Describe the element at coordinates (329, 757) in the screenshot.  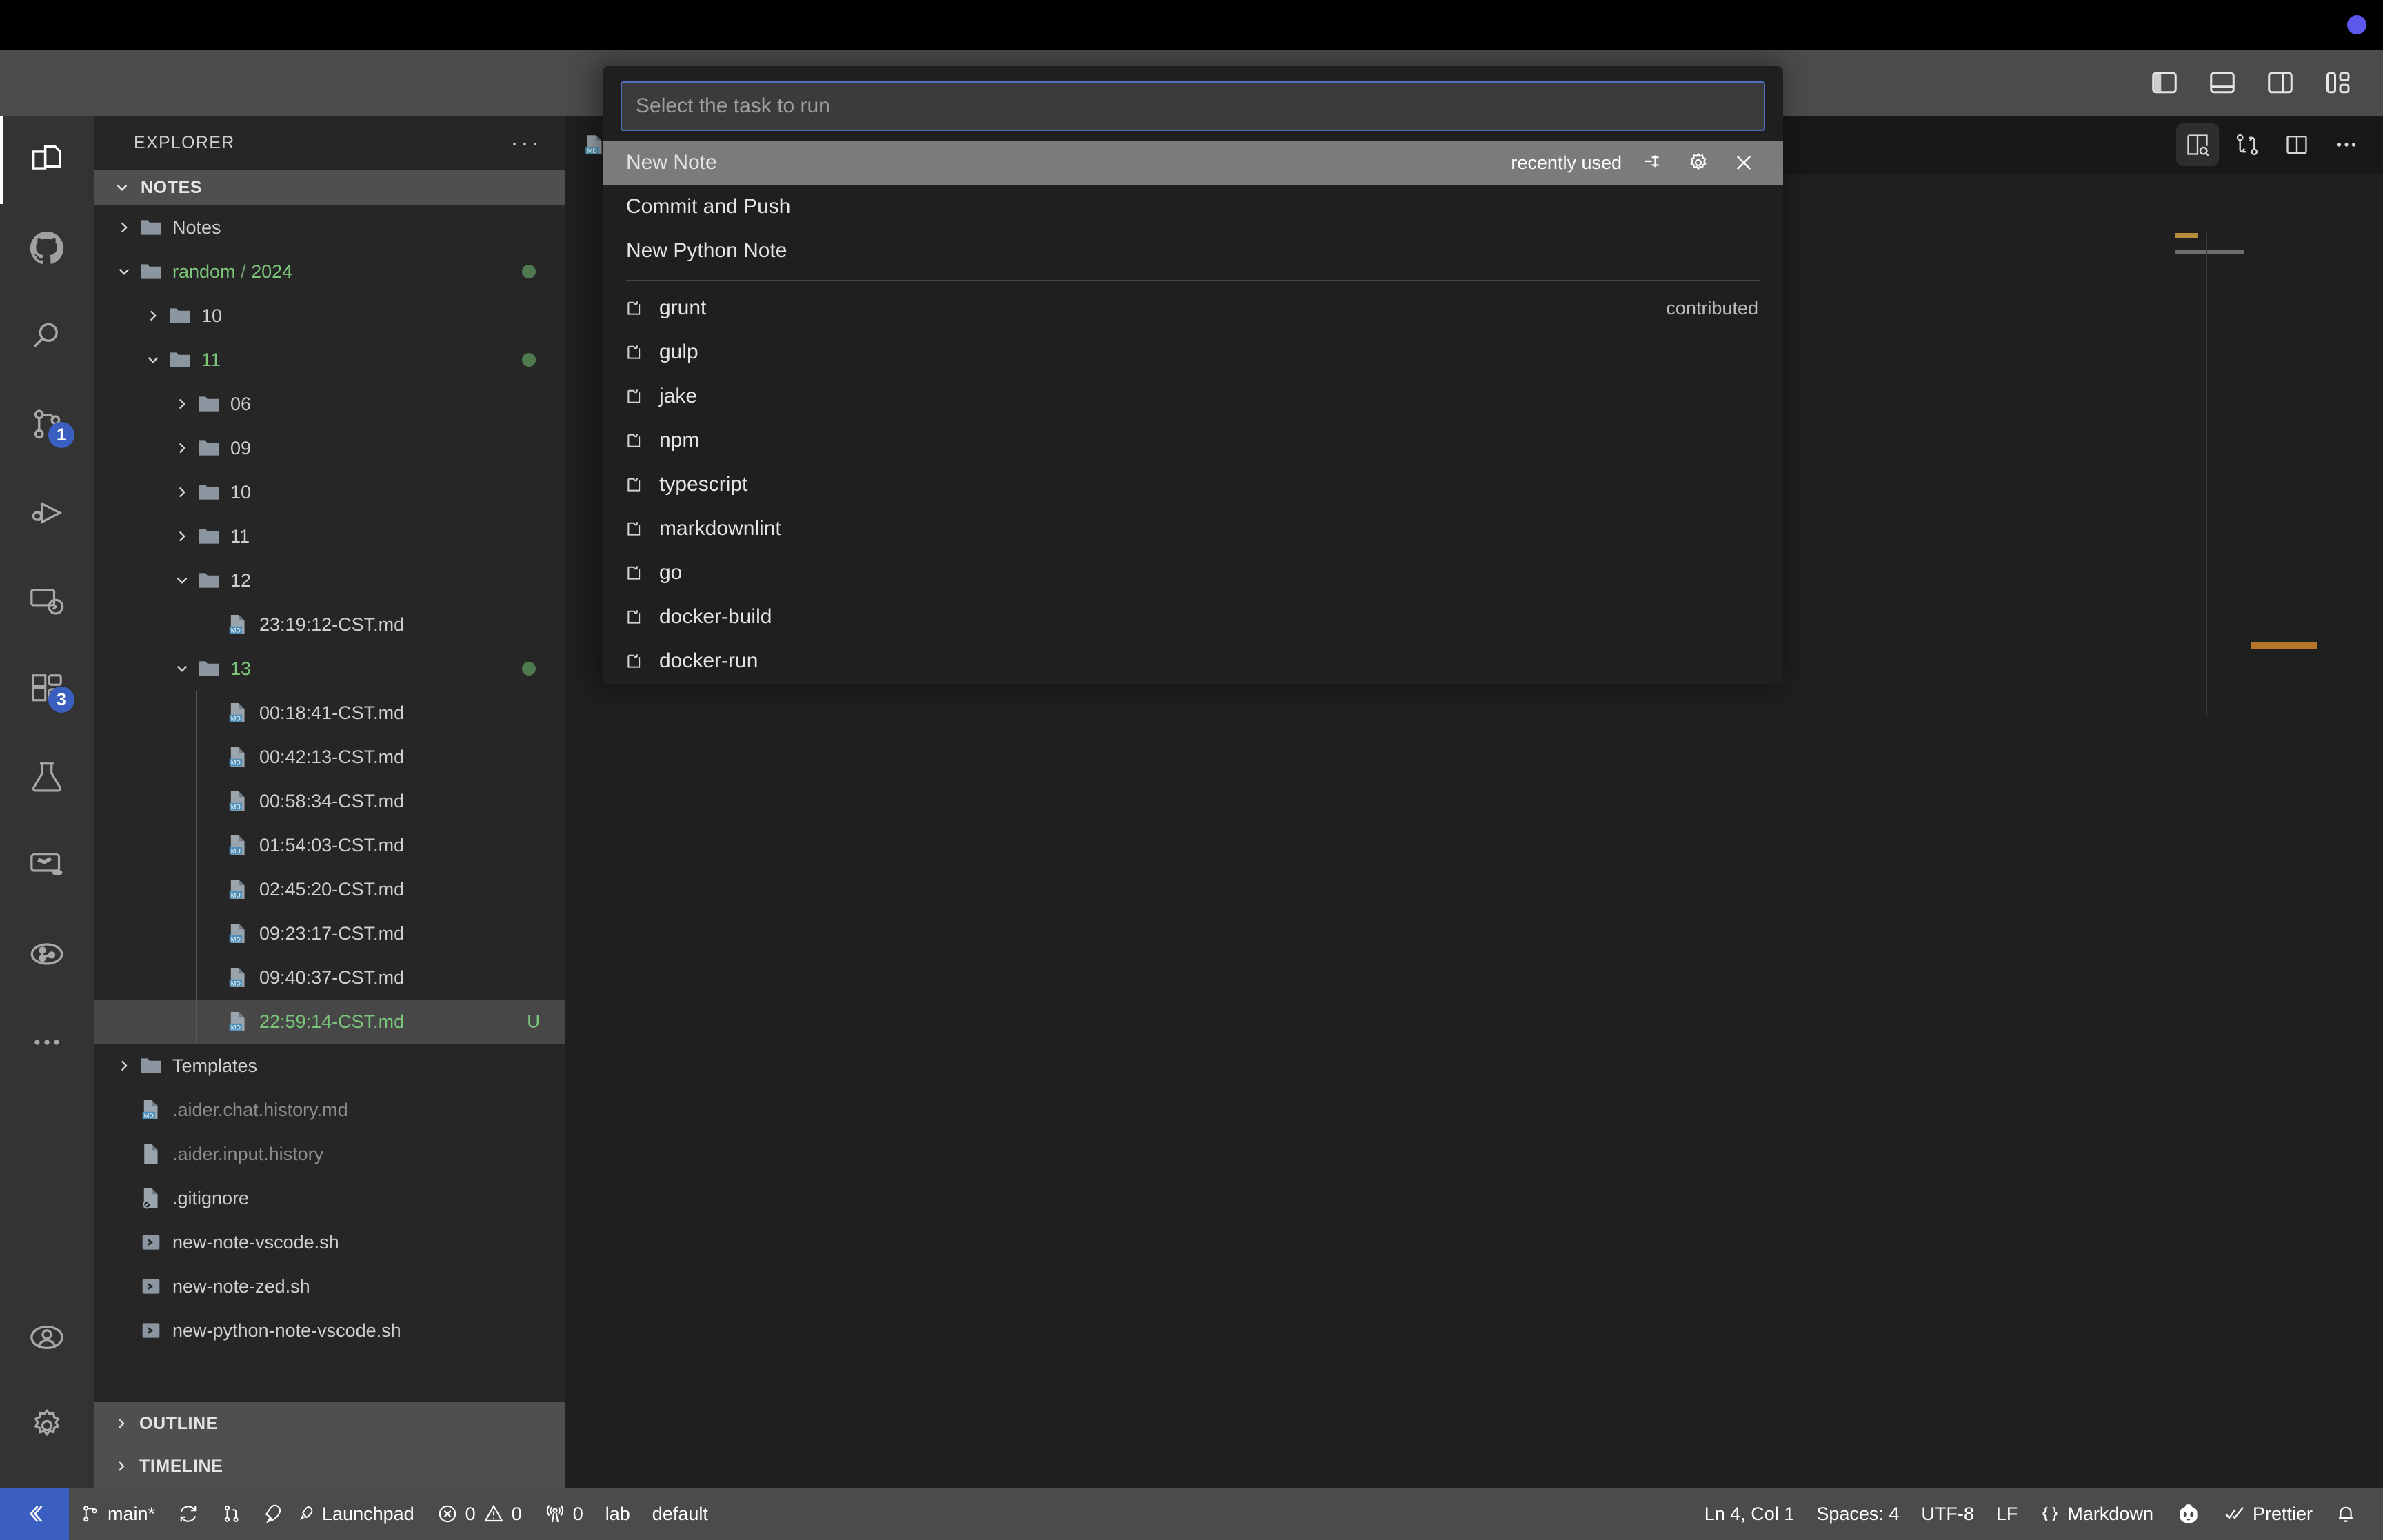
I see `tree-file-row: MD 00:42:13-CST.md` at that location.